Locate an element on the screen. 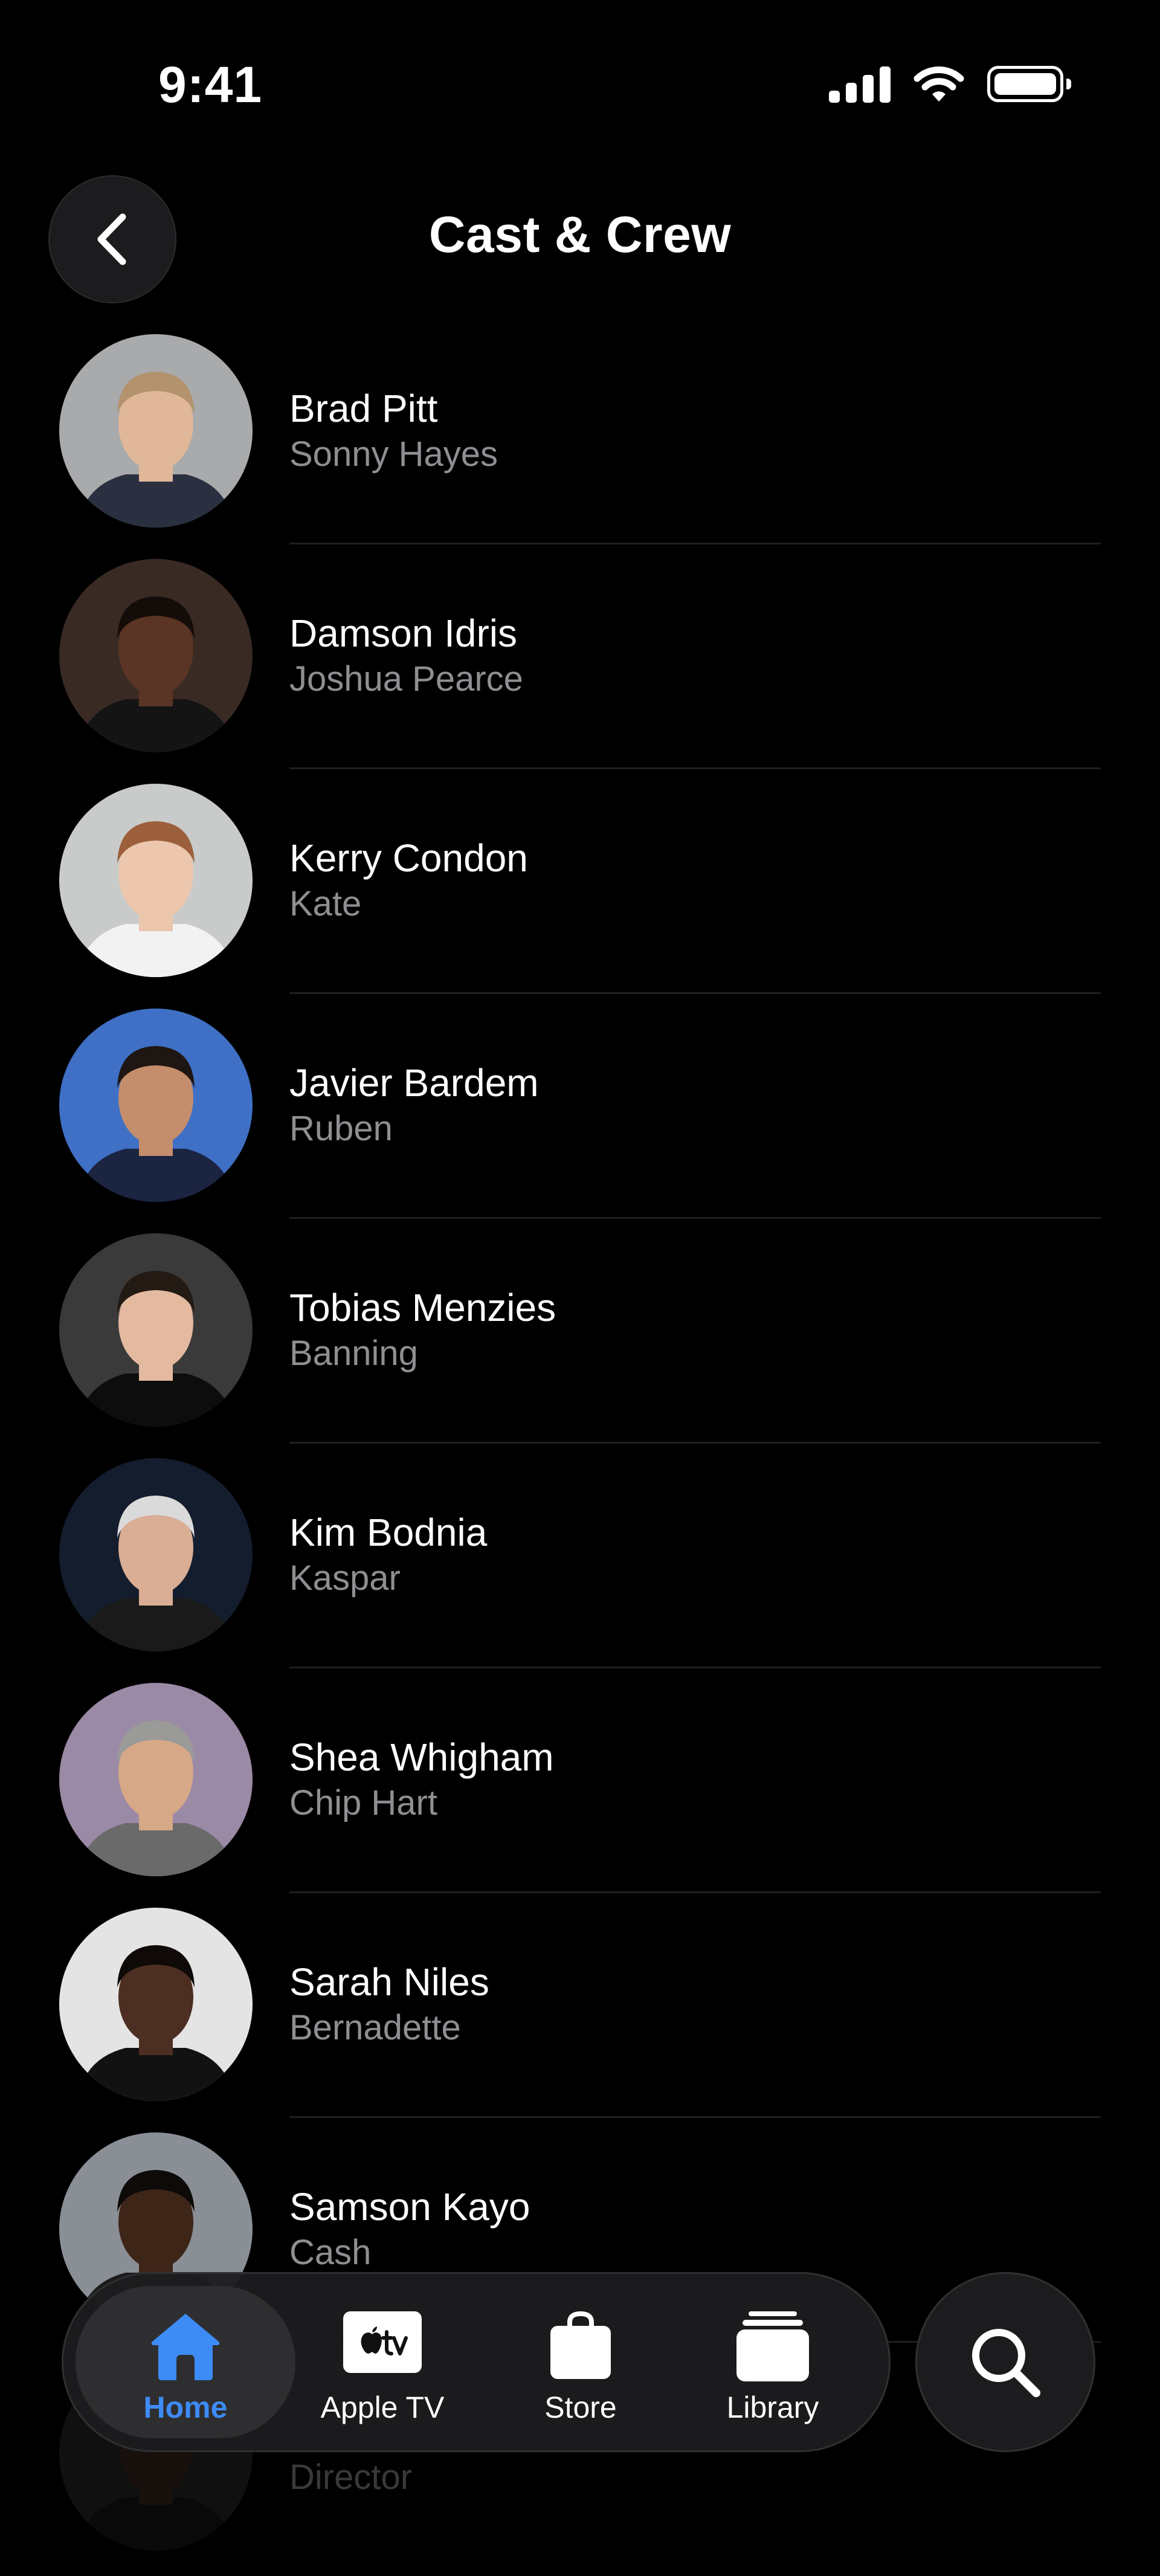 This screenshot has height=2576, width=1160. tab-apple-tv: Apple TV is located at coordinates (382, 2362).